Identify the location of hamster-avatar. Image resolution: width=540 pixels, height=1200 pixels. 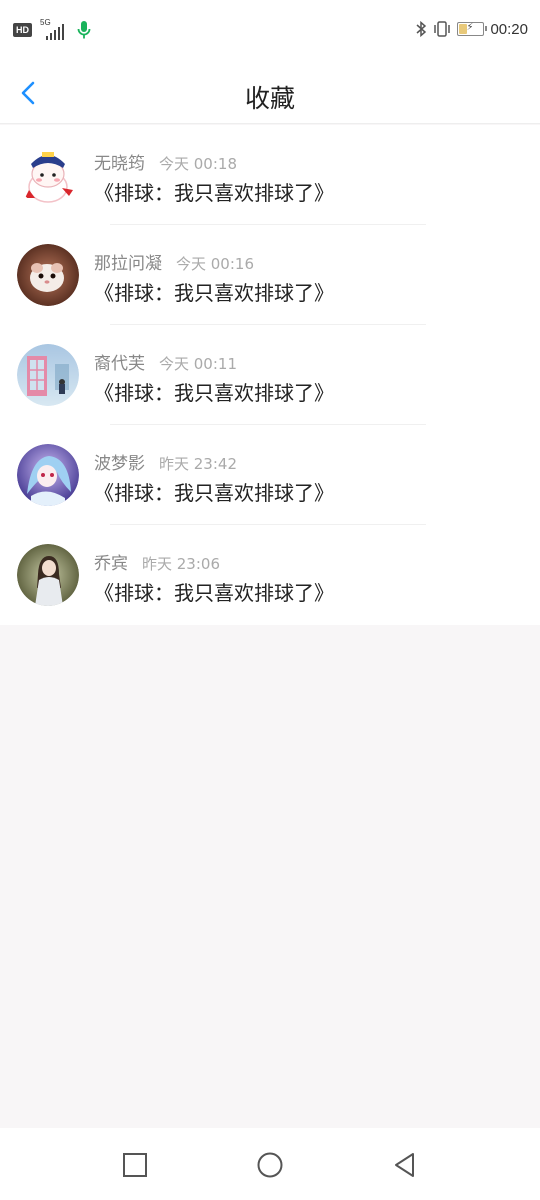
(48, 275).